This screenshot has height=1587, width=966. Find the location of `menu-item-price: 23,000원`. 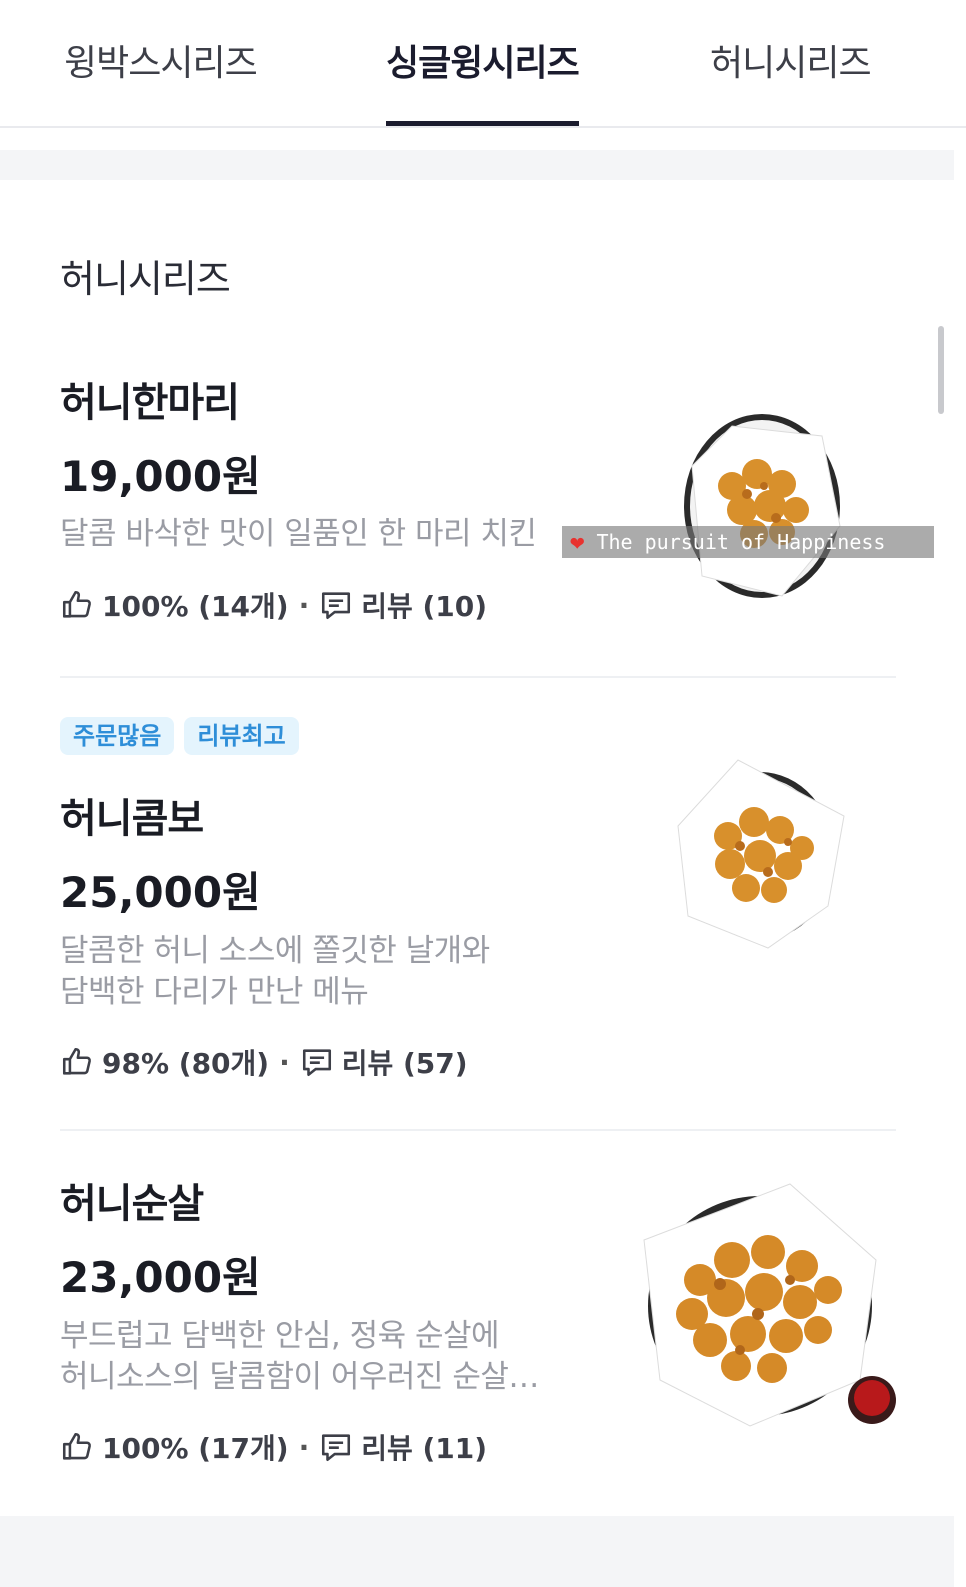

menu-item-price: 23,000원 is located at coordinates (160, 1277).